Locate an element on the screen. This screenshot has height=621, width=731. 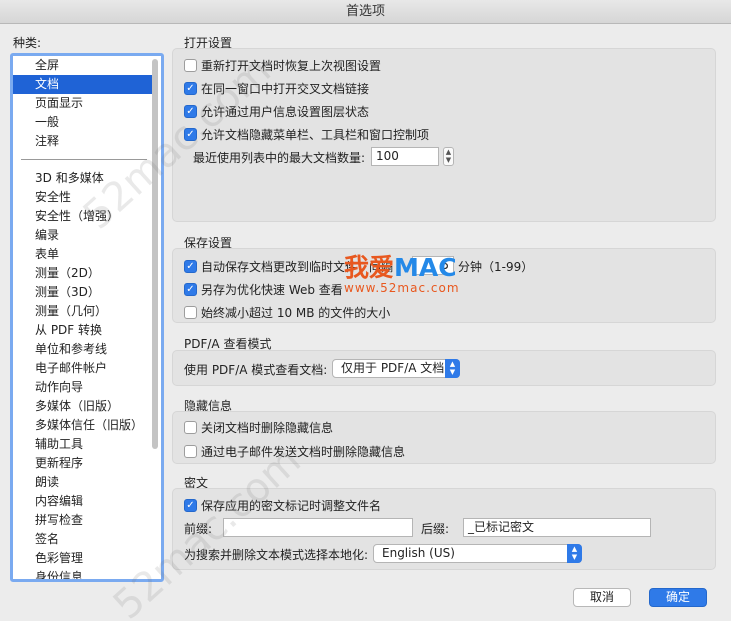
category-item-multimedia-legacy: 多媒体（旧版） is located at coordinates (83, 406).